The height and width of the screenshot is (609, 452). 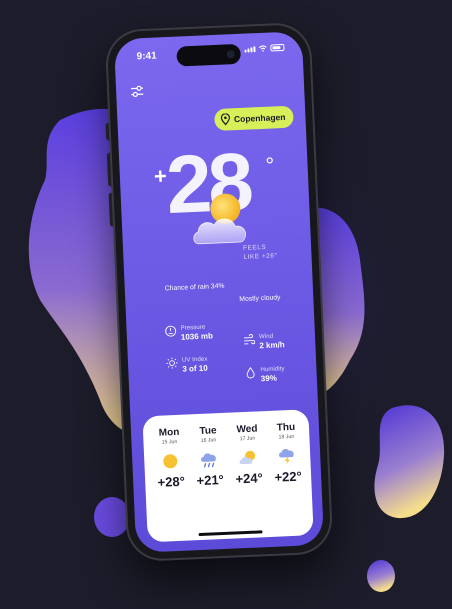 What do you see at coordinates (247, 429) in the screenshot?
I see `forecast-day-name: Wed` at bounding box center [247, 429].